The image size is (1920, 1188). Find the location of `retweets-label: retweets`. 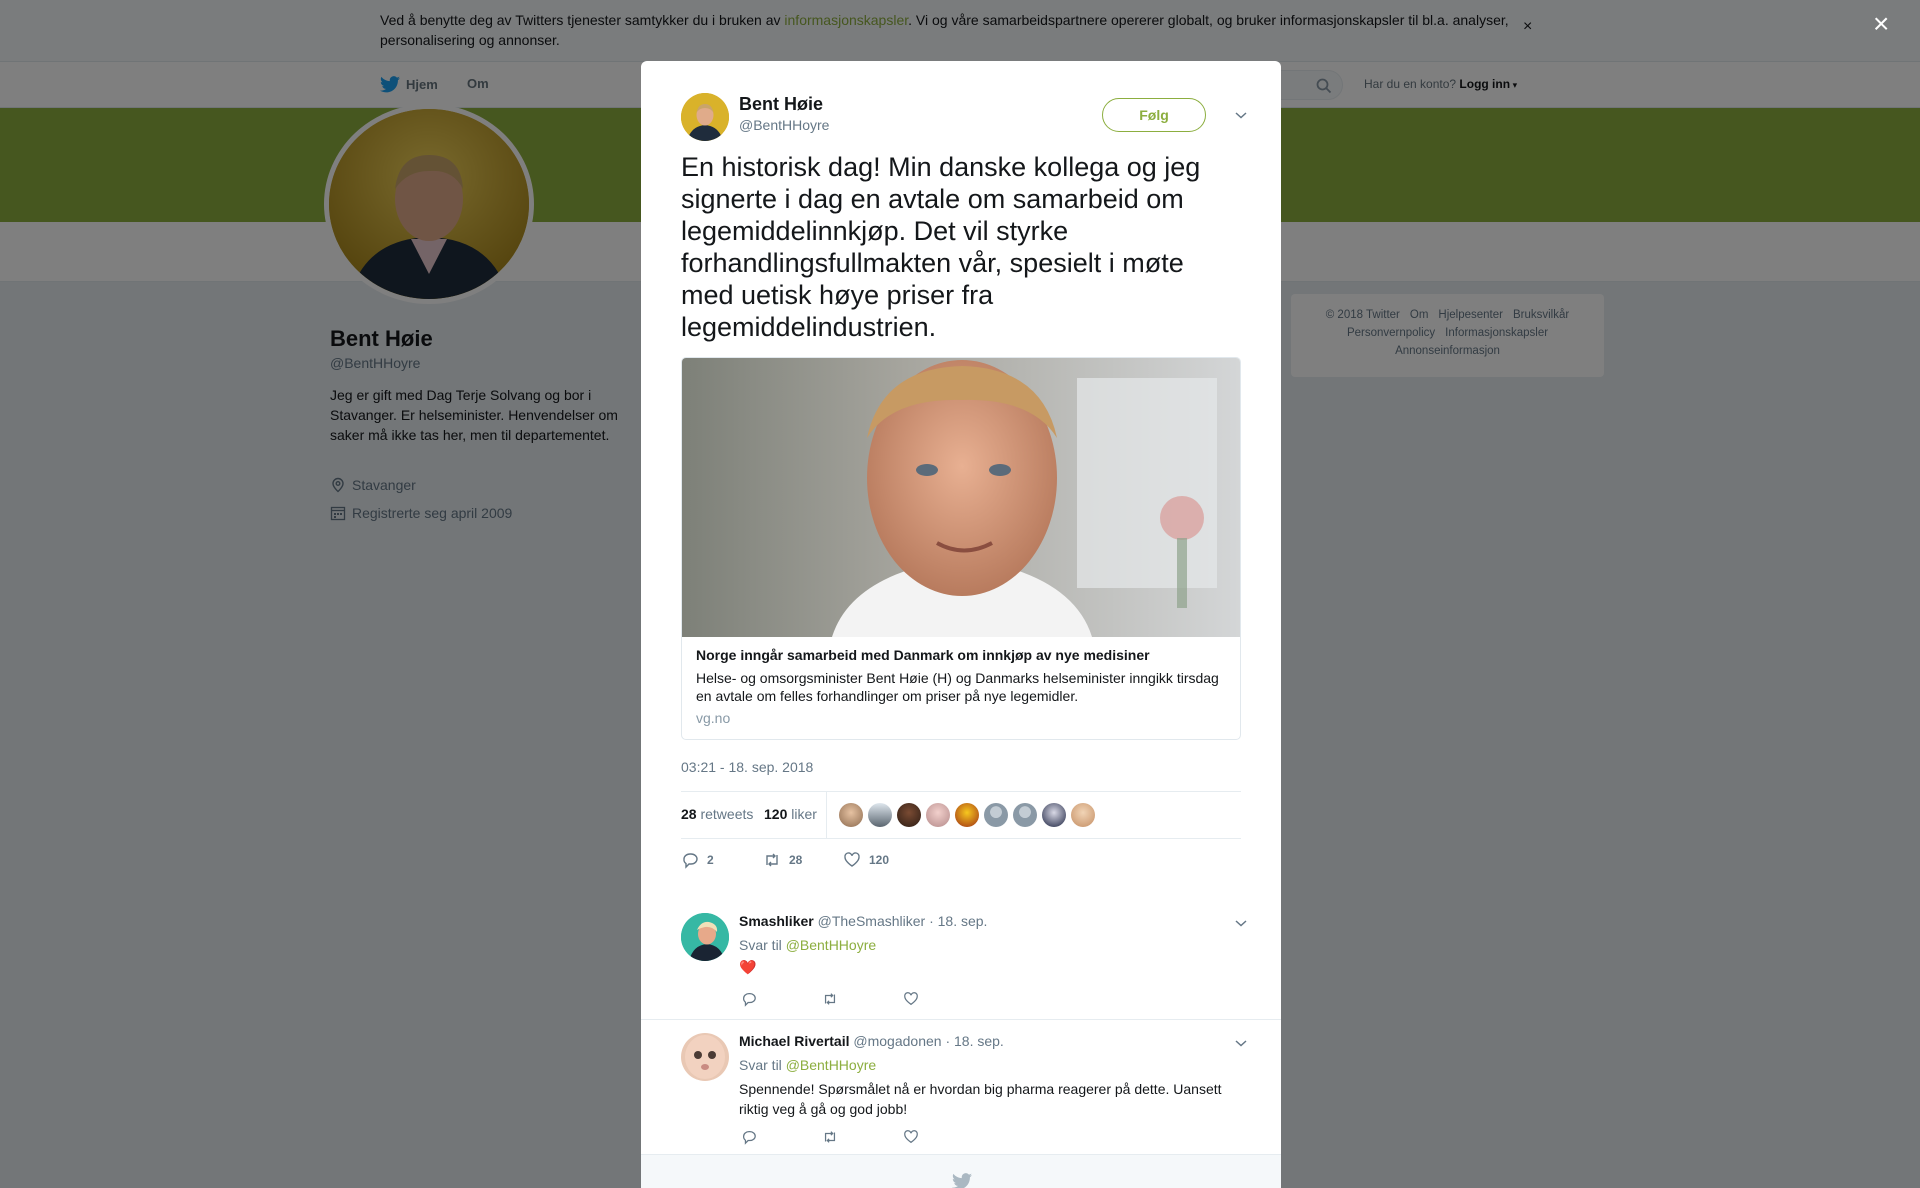

retweets-label: retweets is located at coordinates (727, 814).